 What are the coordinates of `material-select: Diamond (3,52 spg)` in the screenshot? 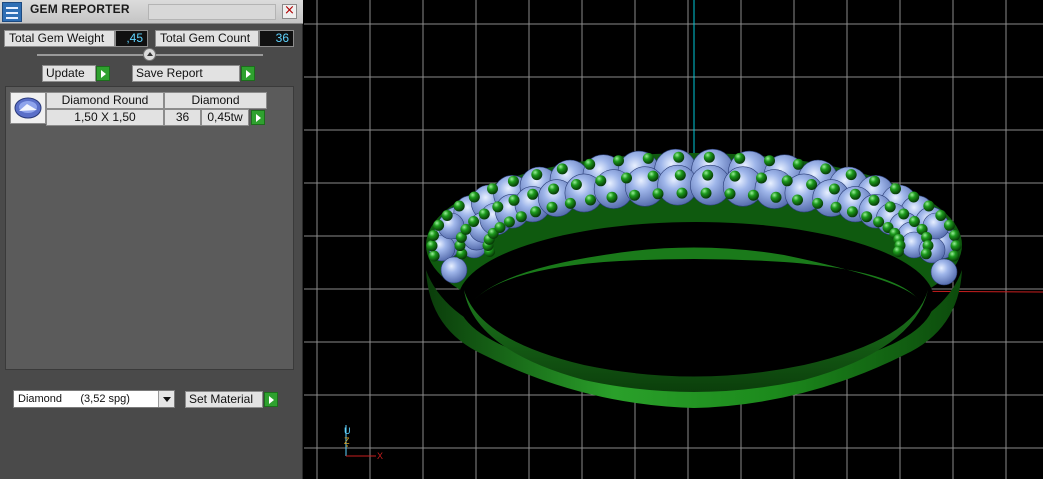 It's located at (94, 399).